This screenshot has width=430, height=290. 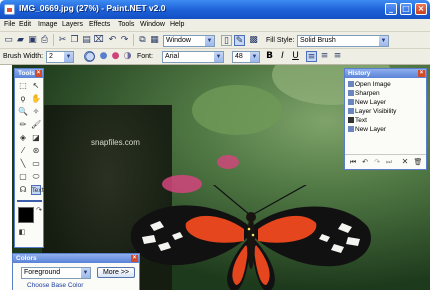 I want to click on color-picker-icon: ⁄, so click(x=23, y=151).